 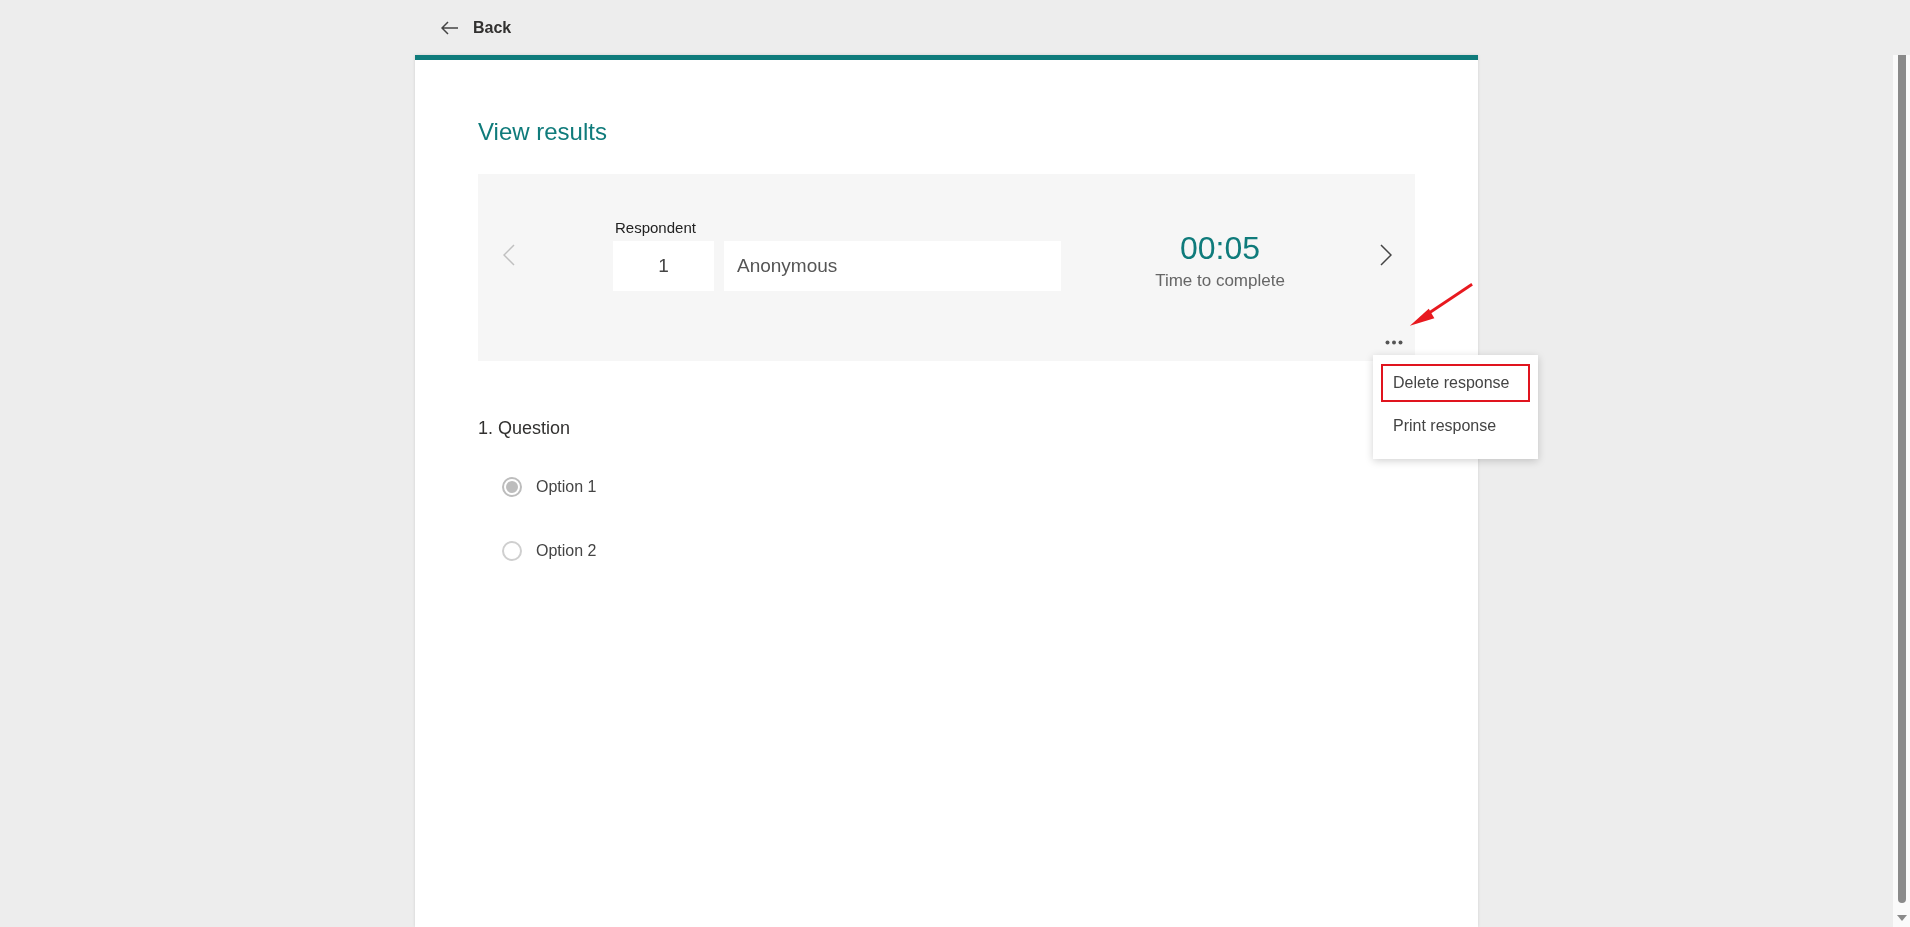 What do you see at coordinates (450, 27) in the screenshot?
I see `back-arrow-icon` at bounding box center [450, 27].